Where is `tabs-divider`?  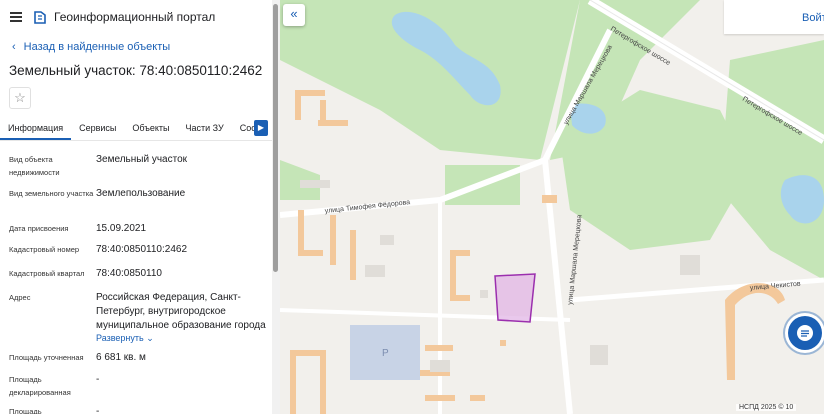
tabs-divider is located at coordinates (136, 140).